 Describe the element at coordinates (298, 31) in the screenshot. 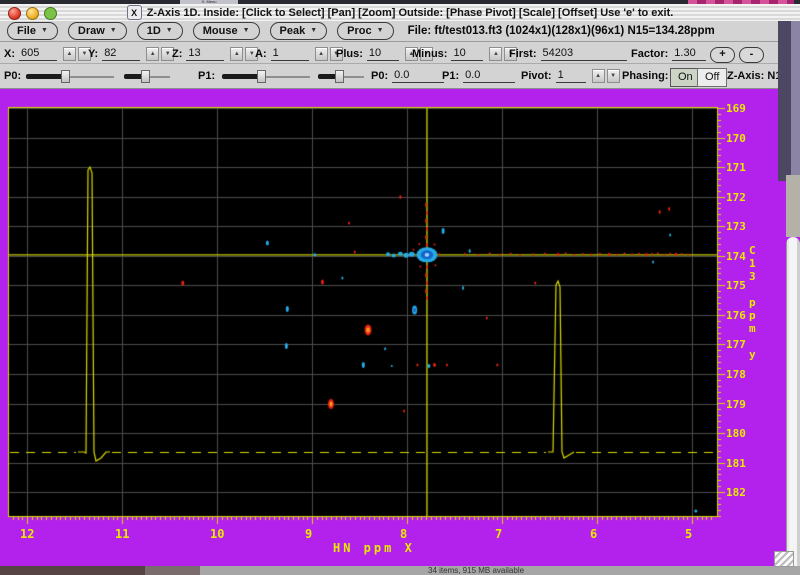

I see `menu-button-peak: Peak ▼` at that location.